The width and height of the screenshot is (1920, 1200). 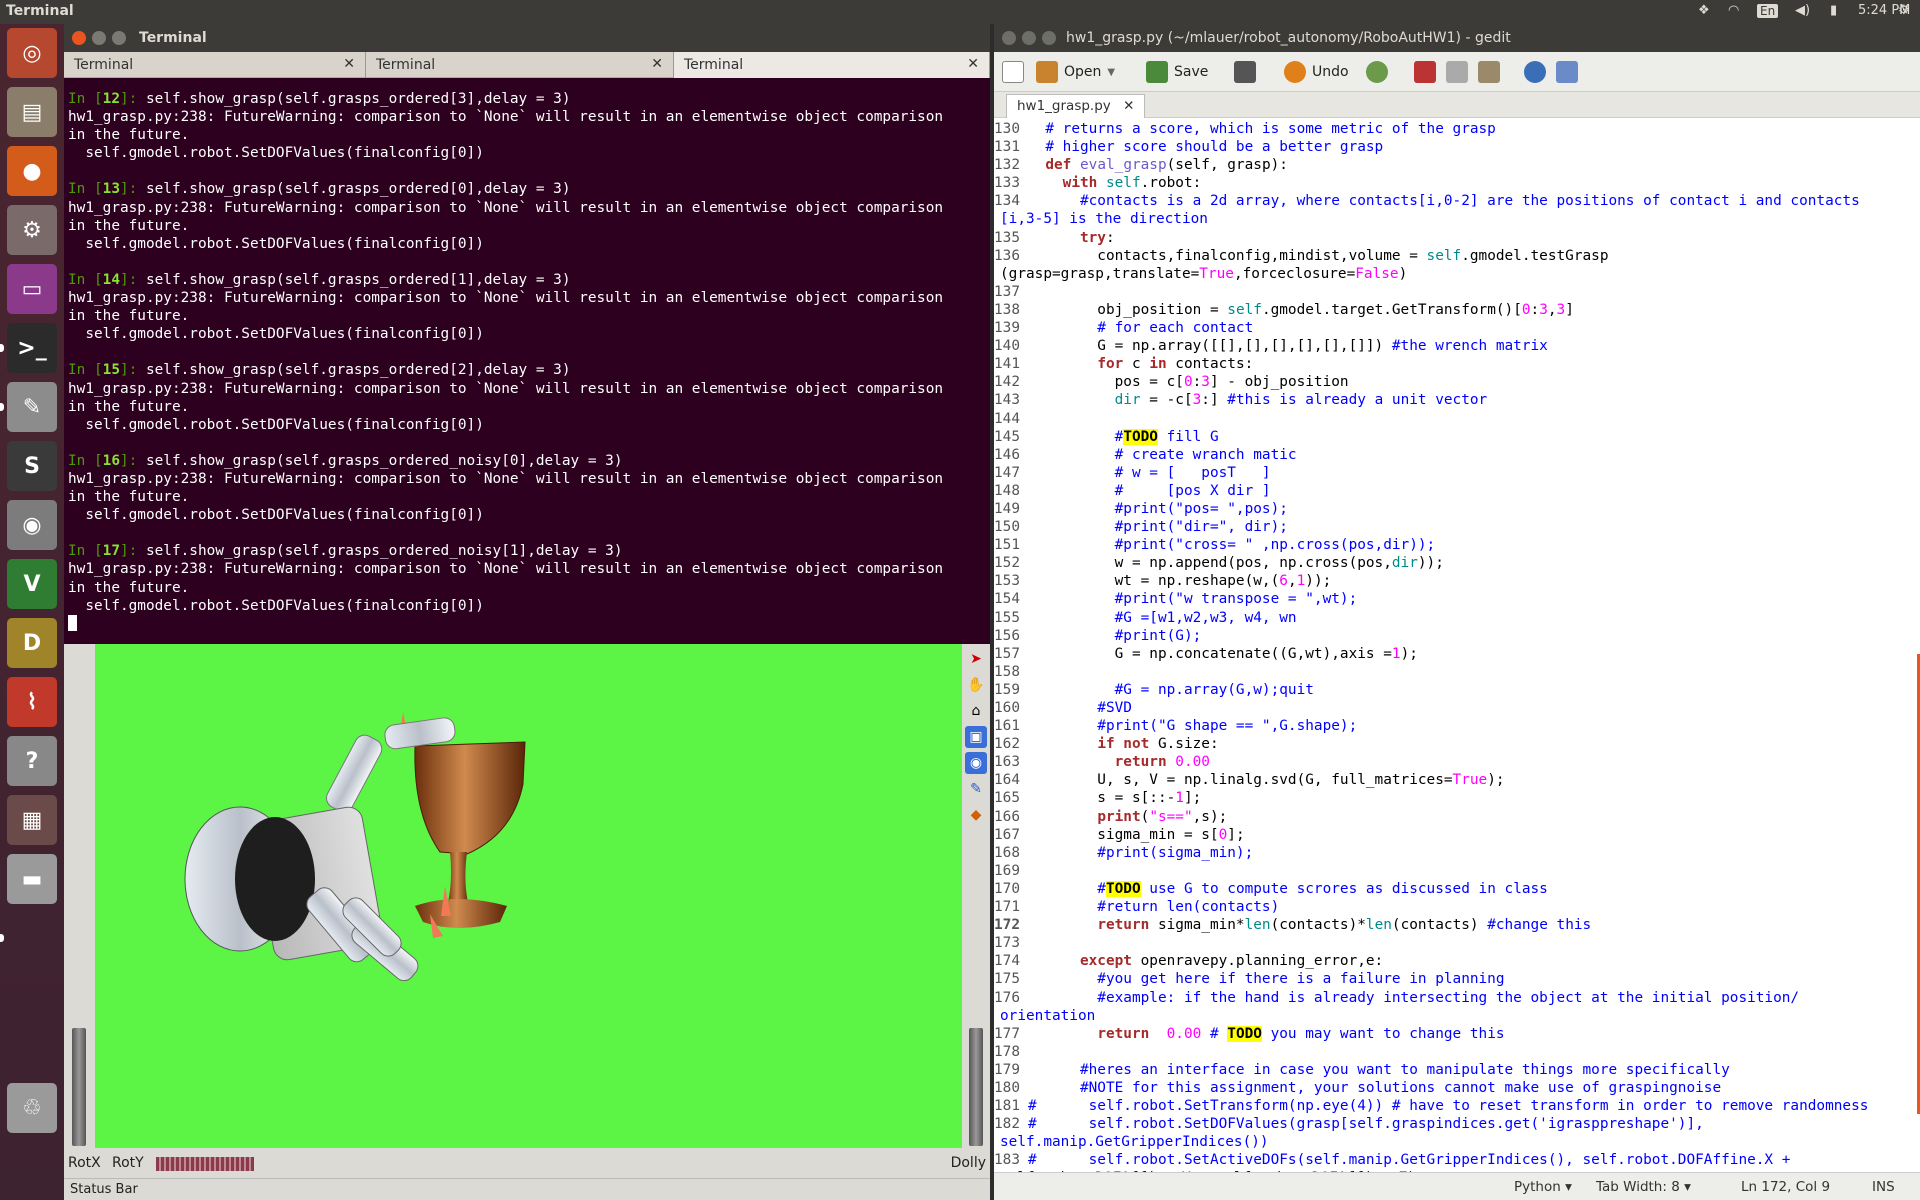 What do you see at coordinates (1457, 835) in the screenshot?
I see `code-line: 167 sigma_min = s[0];` at bounding box center [1457, 835].